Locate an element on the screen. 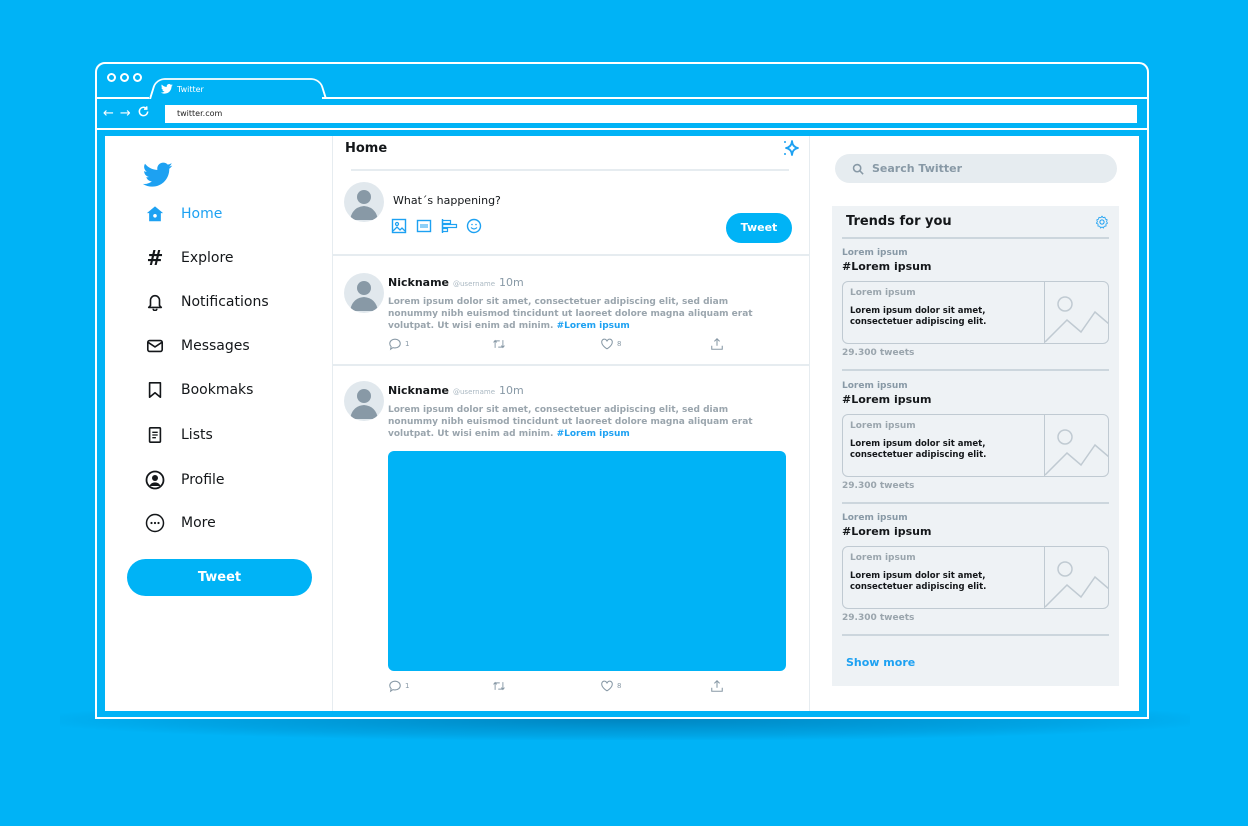  show-more-link: Show more is located at coordinates (880, 662).